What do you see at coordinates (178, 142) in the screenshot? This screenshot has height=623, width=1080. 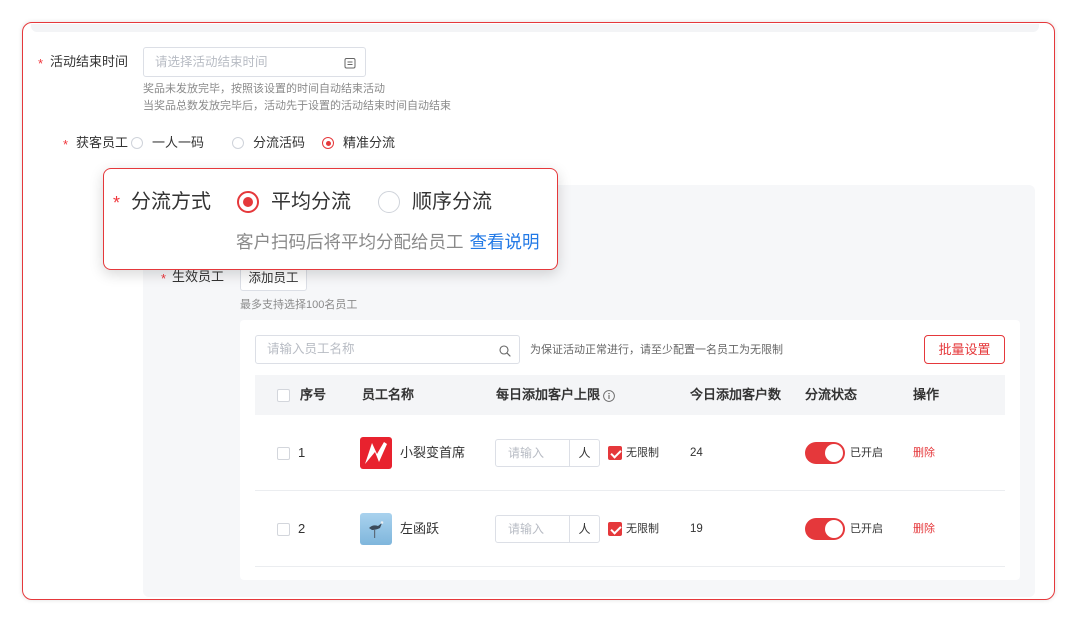 I see `radio-label: 一人一码` at bounding box center [178, 142].